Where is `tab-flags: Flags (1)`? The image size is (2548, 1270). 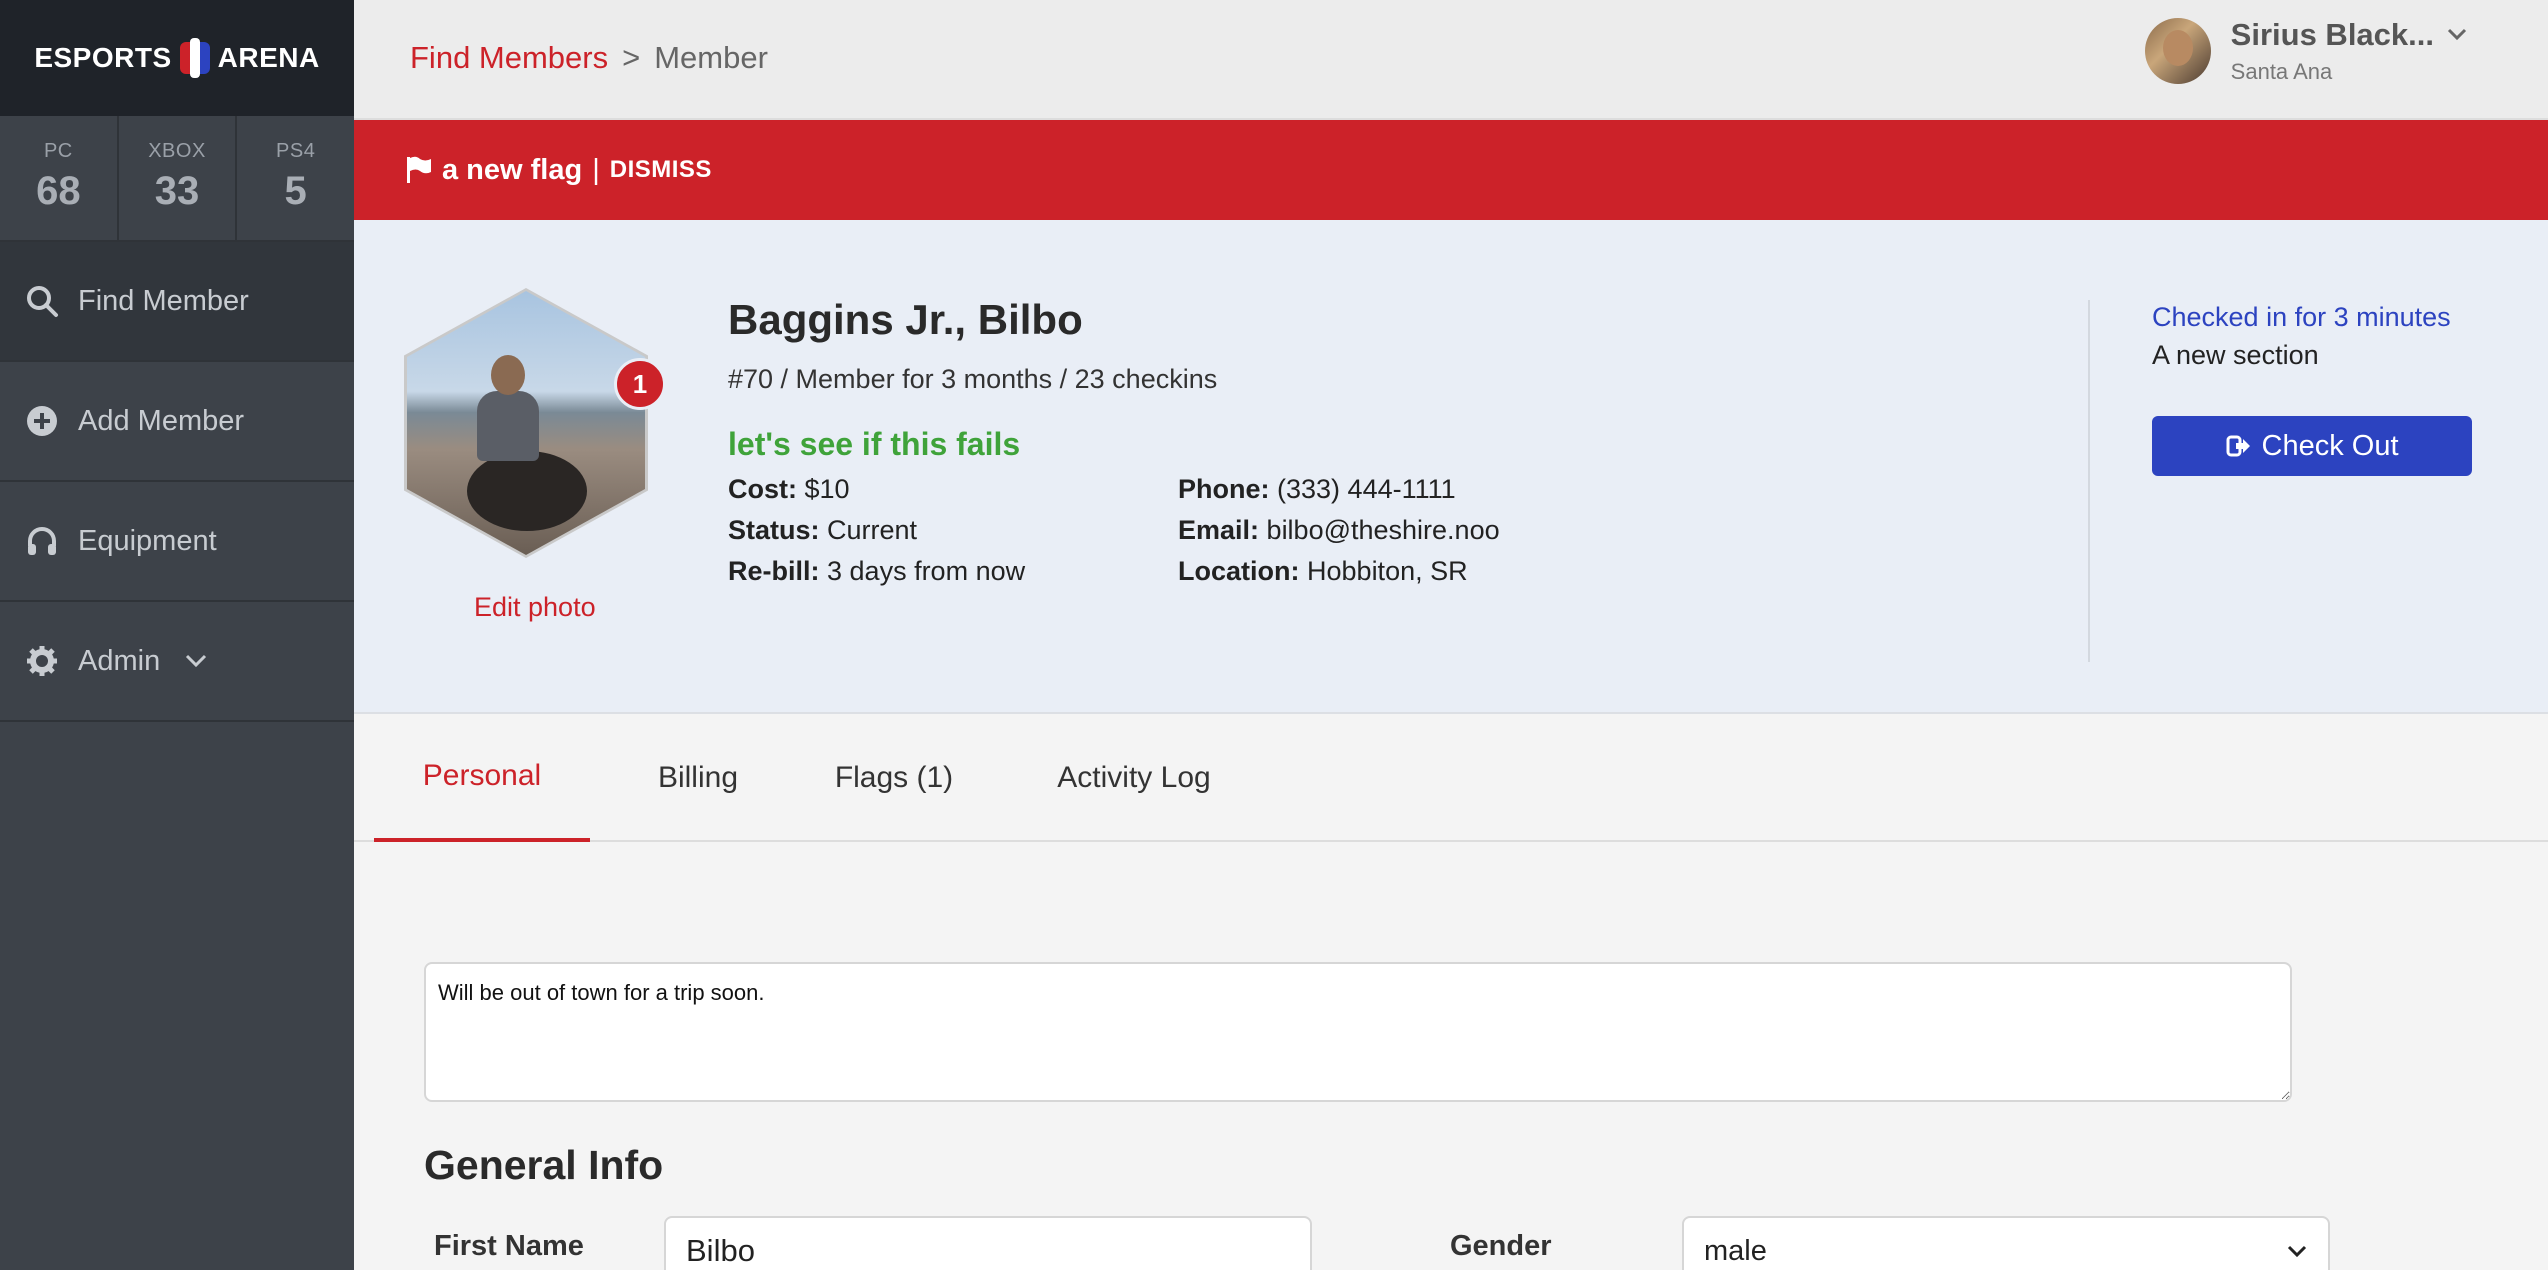
tab-flags: Flags (1) is located at coordinates (894, 778).